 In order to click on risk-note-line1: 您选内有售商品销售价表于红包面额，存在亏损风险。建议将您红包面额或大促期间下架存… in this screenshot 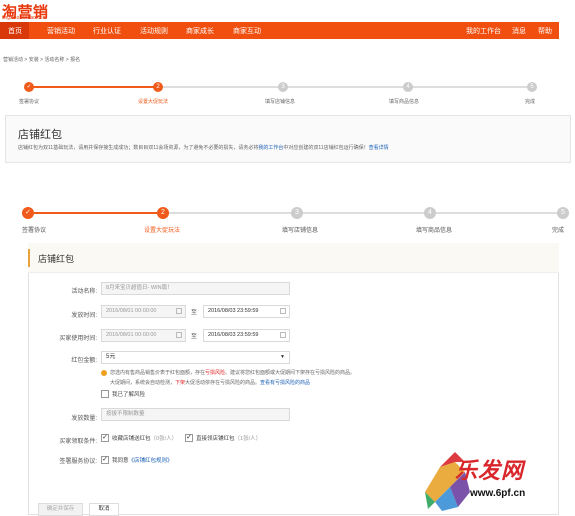, I will do `click(233, 373)`.